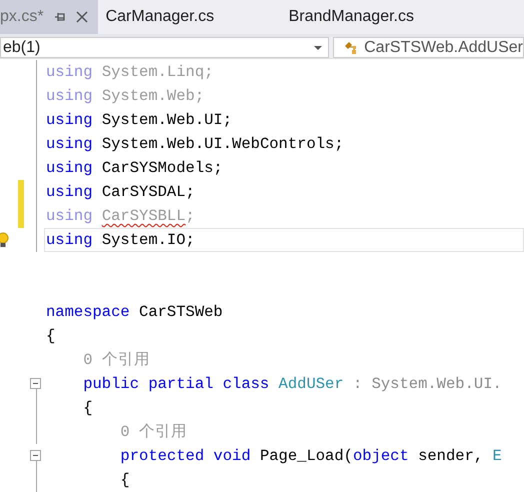 This screenshot has height=492, width=524. Describe the element at coordinates (125, 96) in the screenshot. I see `code-line: using System.Web;` at that location.